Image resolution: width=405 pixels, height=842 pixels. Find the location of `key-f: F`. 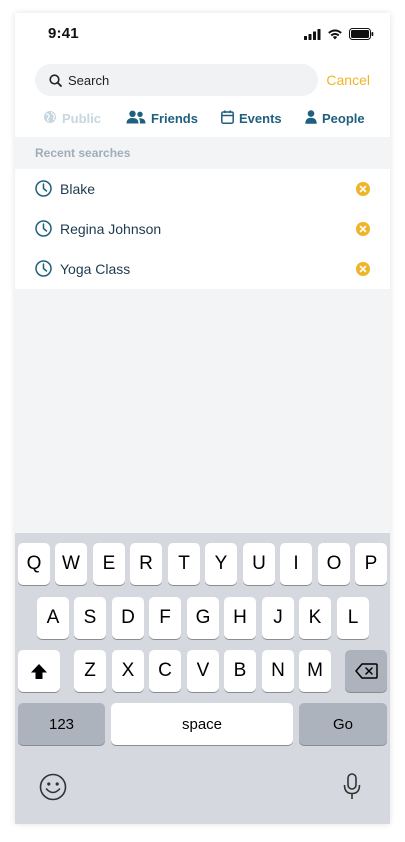

key-f: F is located at coordinates (165, 618).